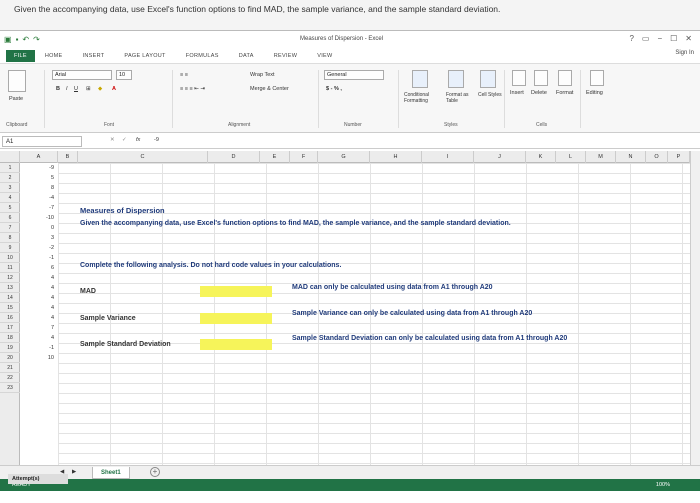 The image size is (700, 503). Describe the element at coordinates (10, 218) in the screenshot. I see `row-header: 6` at that location.